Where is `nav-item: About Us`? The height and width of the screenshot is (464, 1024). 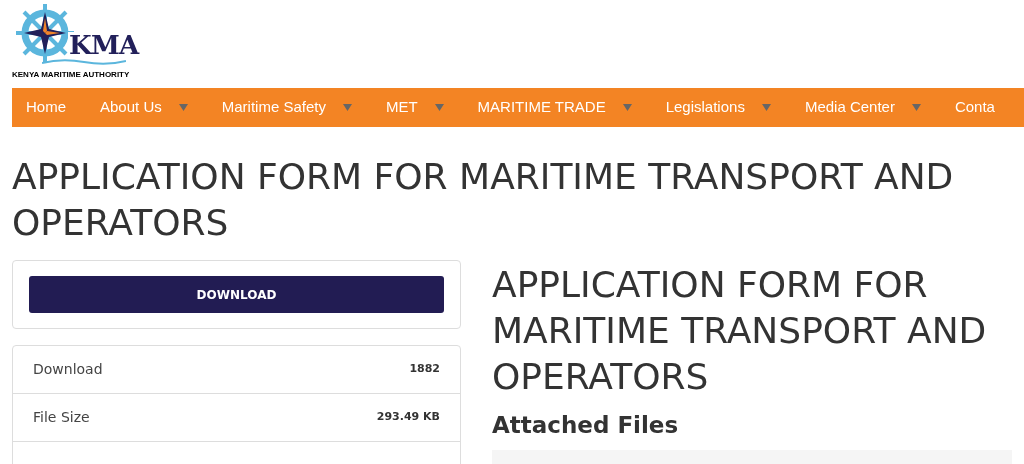
nav-item: About Us is located at coordinates (147, 107).